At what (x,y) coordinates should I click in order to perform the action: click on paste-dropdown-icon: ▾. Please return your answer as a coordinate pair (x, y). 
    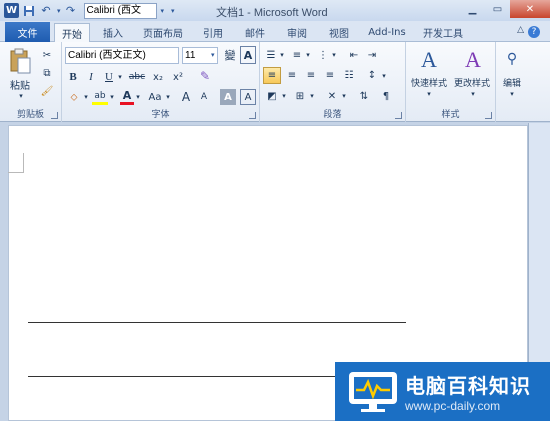
    Looking at the image, I should click on (21, 96).